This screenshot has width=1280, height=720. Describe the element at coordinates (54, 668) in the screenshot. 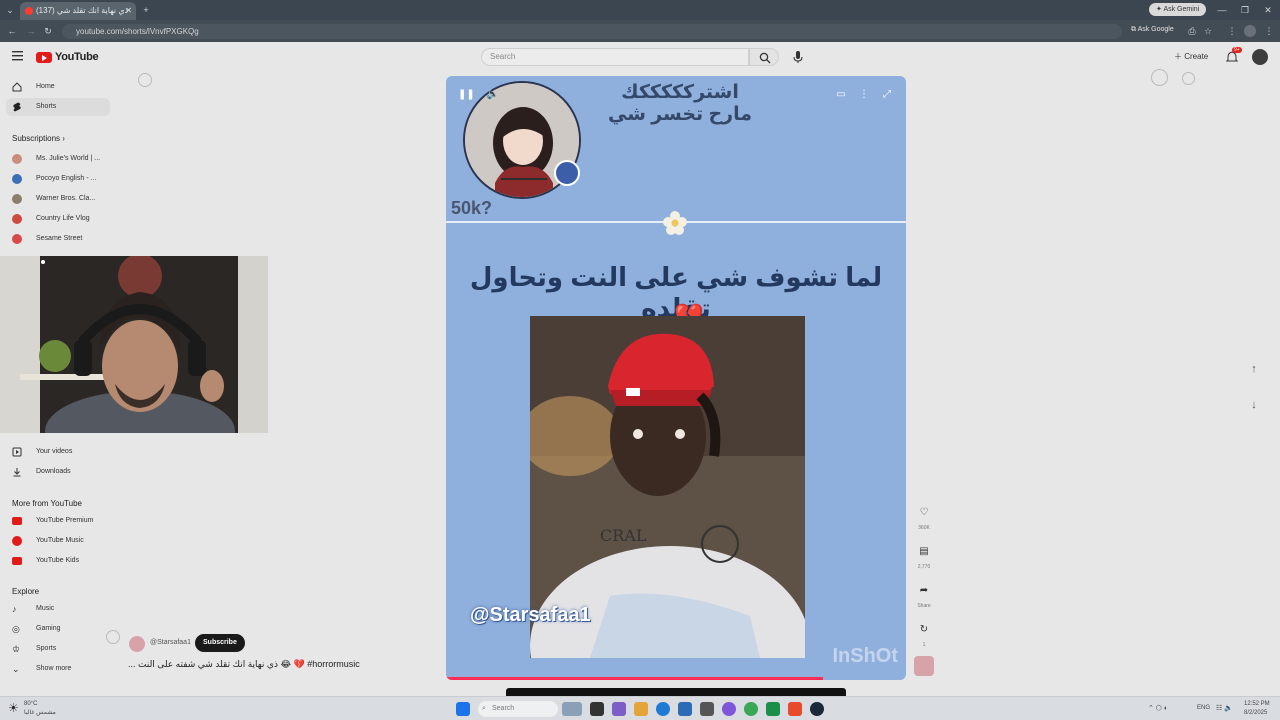

I see `sidebar-item-label: Show more` at that location.